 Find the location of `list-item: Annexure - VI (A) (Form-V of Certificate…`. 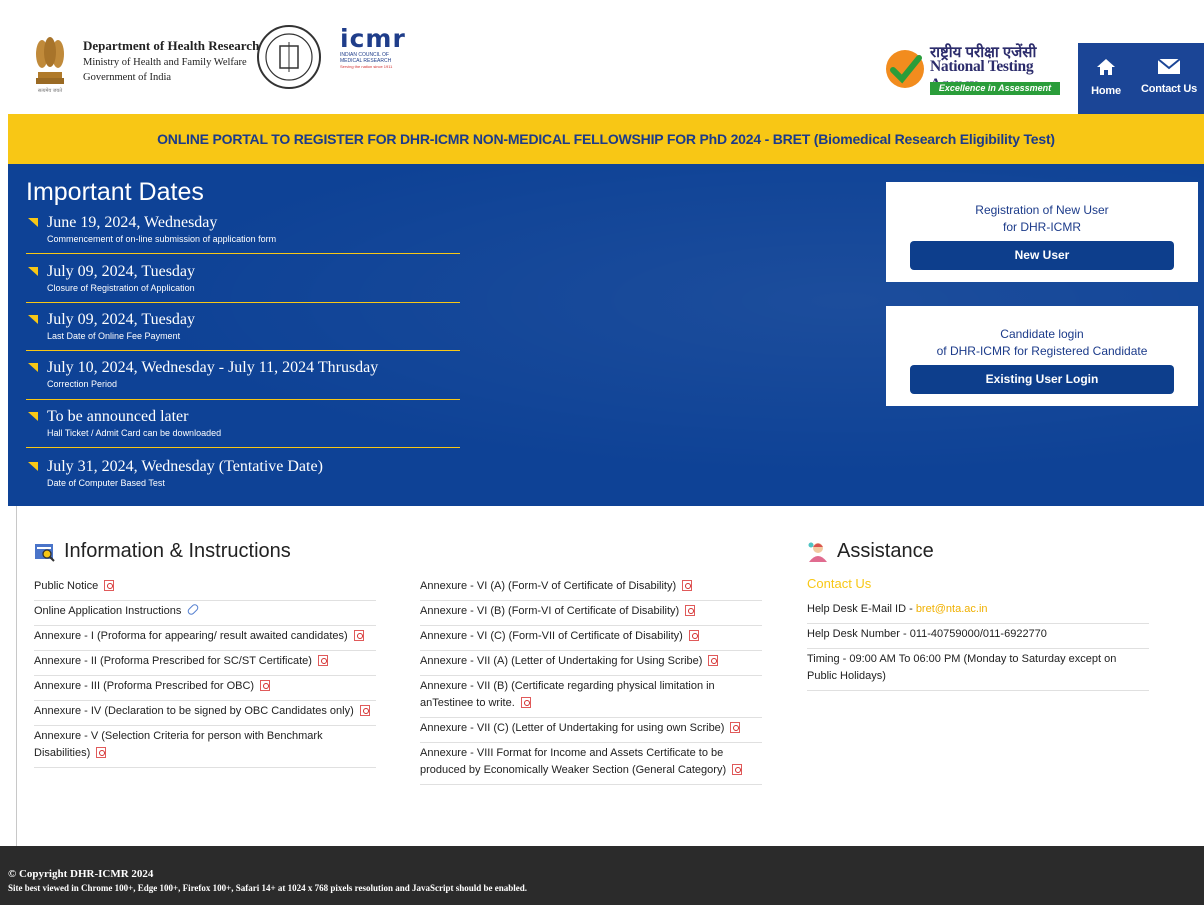

list-item: Annexure - VI (A) (Form-V of Certificate… is located at coordinates (591, 588).